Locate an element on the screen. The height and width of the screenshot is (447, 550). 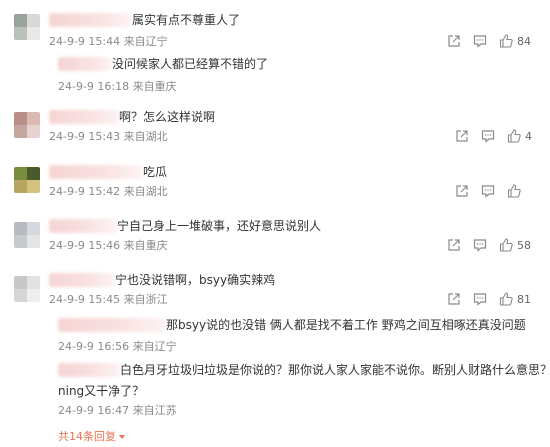
more-replies-link: 共14条回复 is located at coordinates (91, 436).